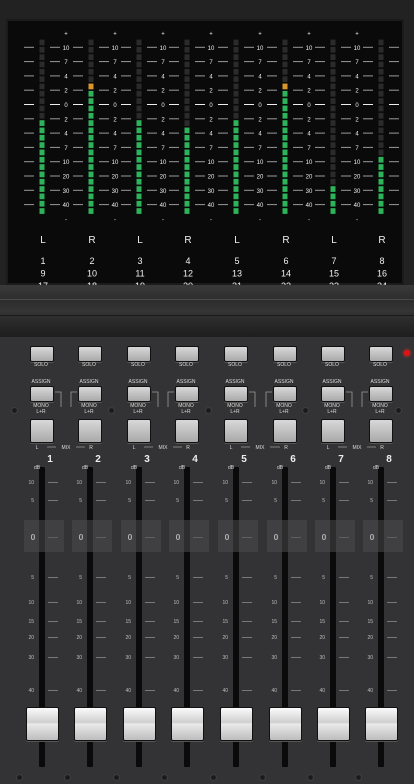 The width and height of the screenshot is (414, 784). Describe the element at coordinates (186, 365) in the screenshot. I see `solo-label: SOLO` at that location.